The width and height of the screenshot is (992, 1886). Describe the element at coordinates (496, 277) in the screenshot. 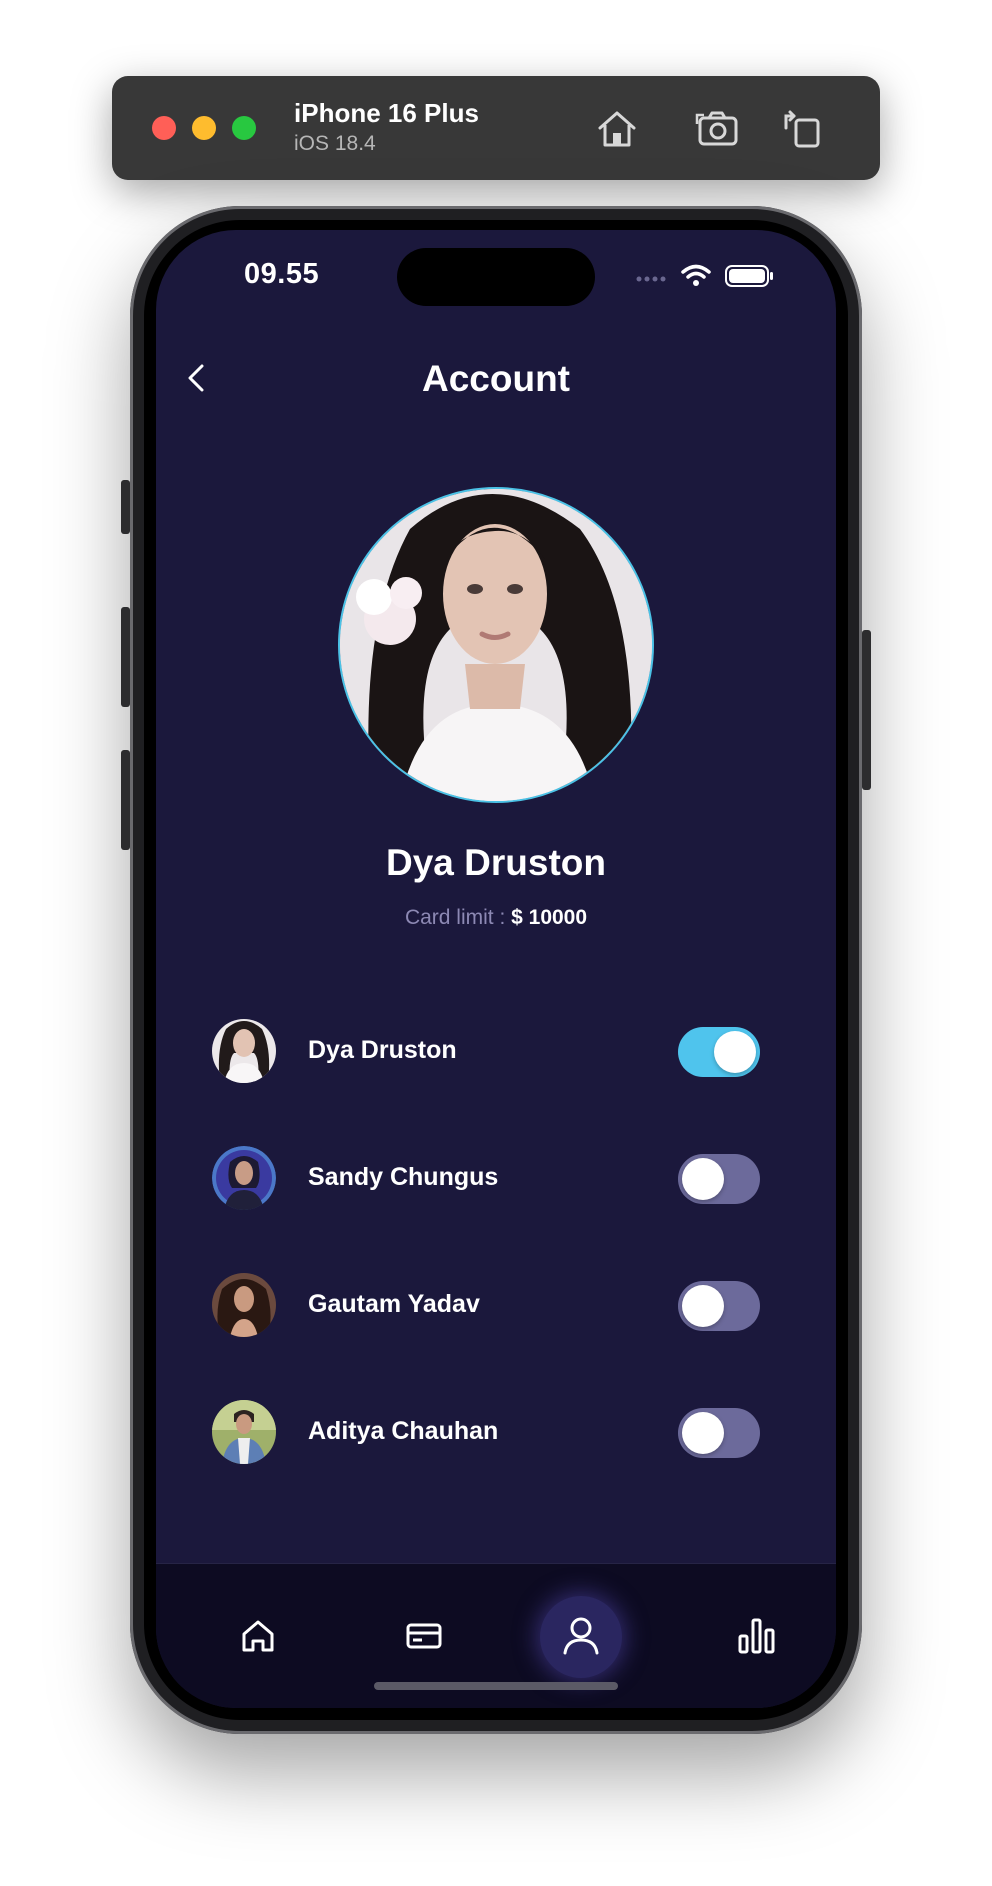

I see `dynamic-island` at that location.